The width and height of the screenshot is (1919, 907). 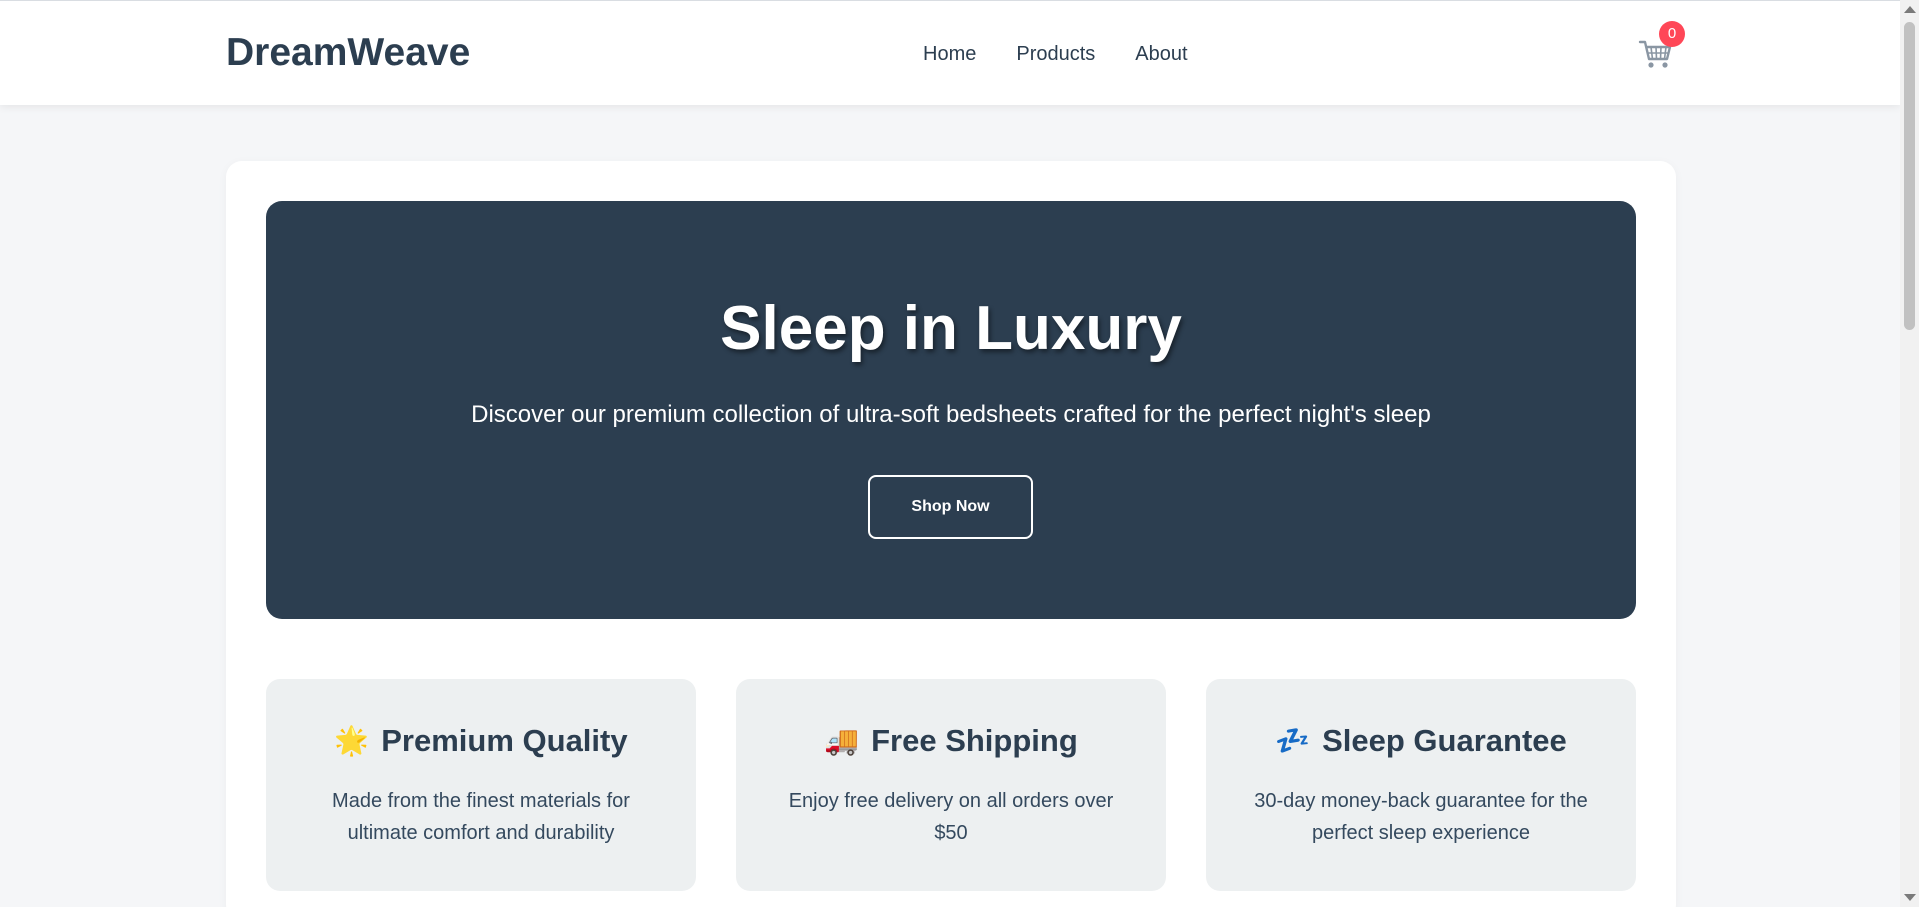 I want to click on feature-title: Premium Quality, so click(x=504, y=740).